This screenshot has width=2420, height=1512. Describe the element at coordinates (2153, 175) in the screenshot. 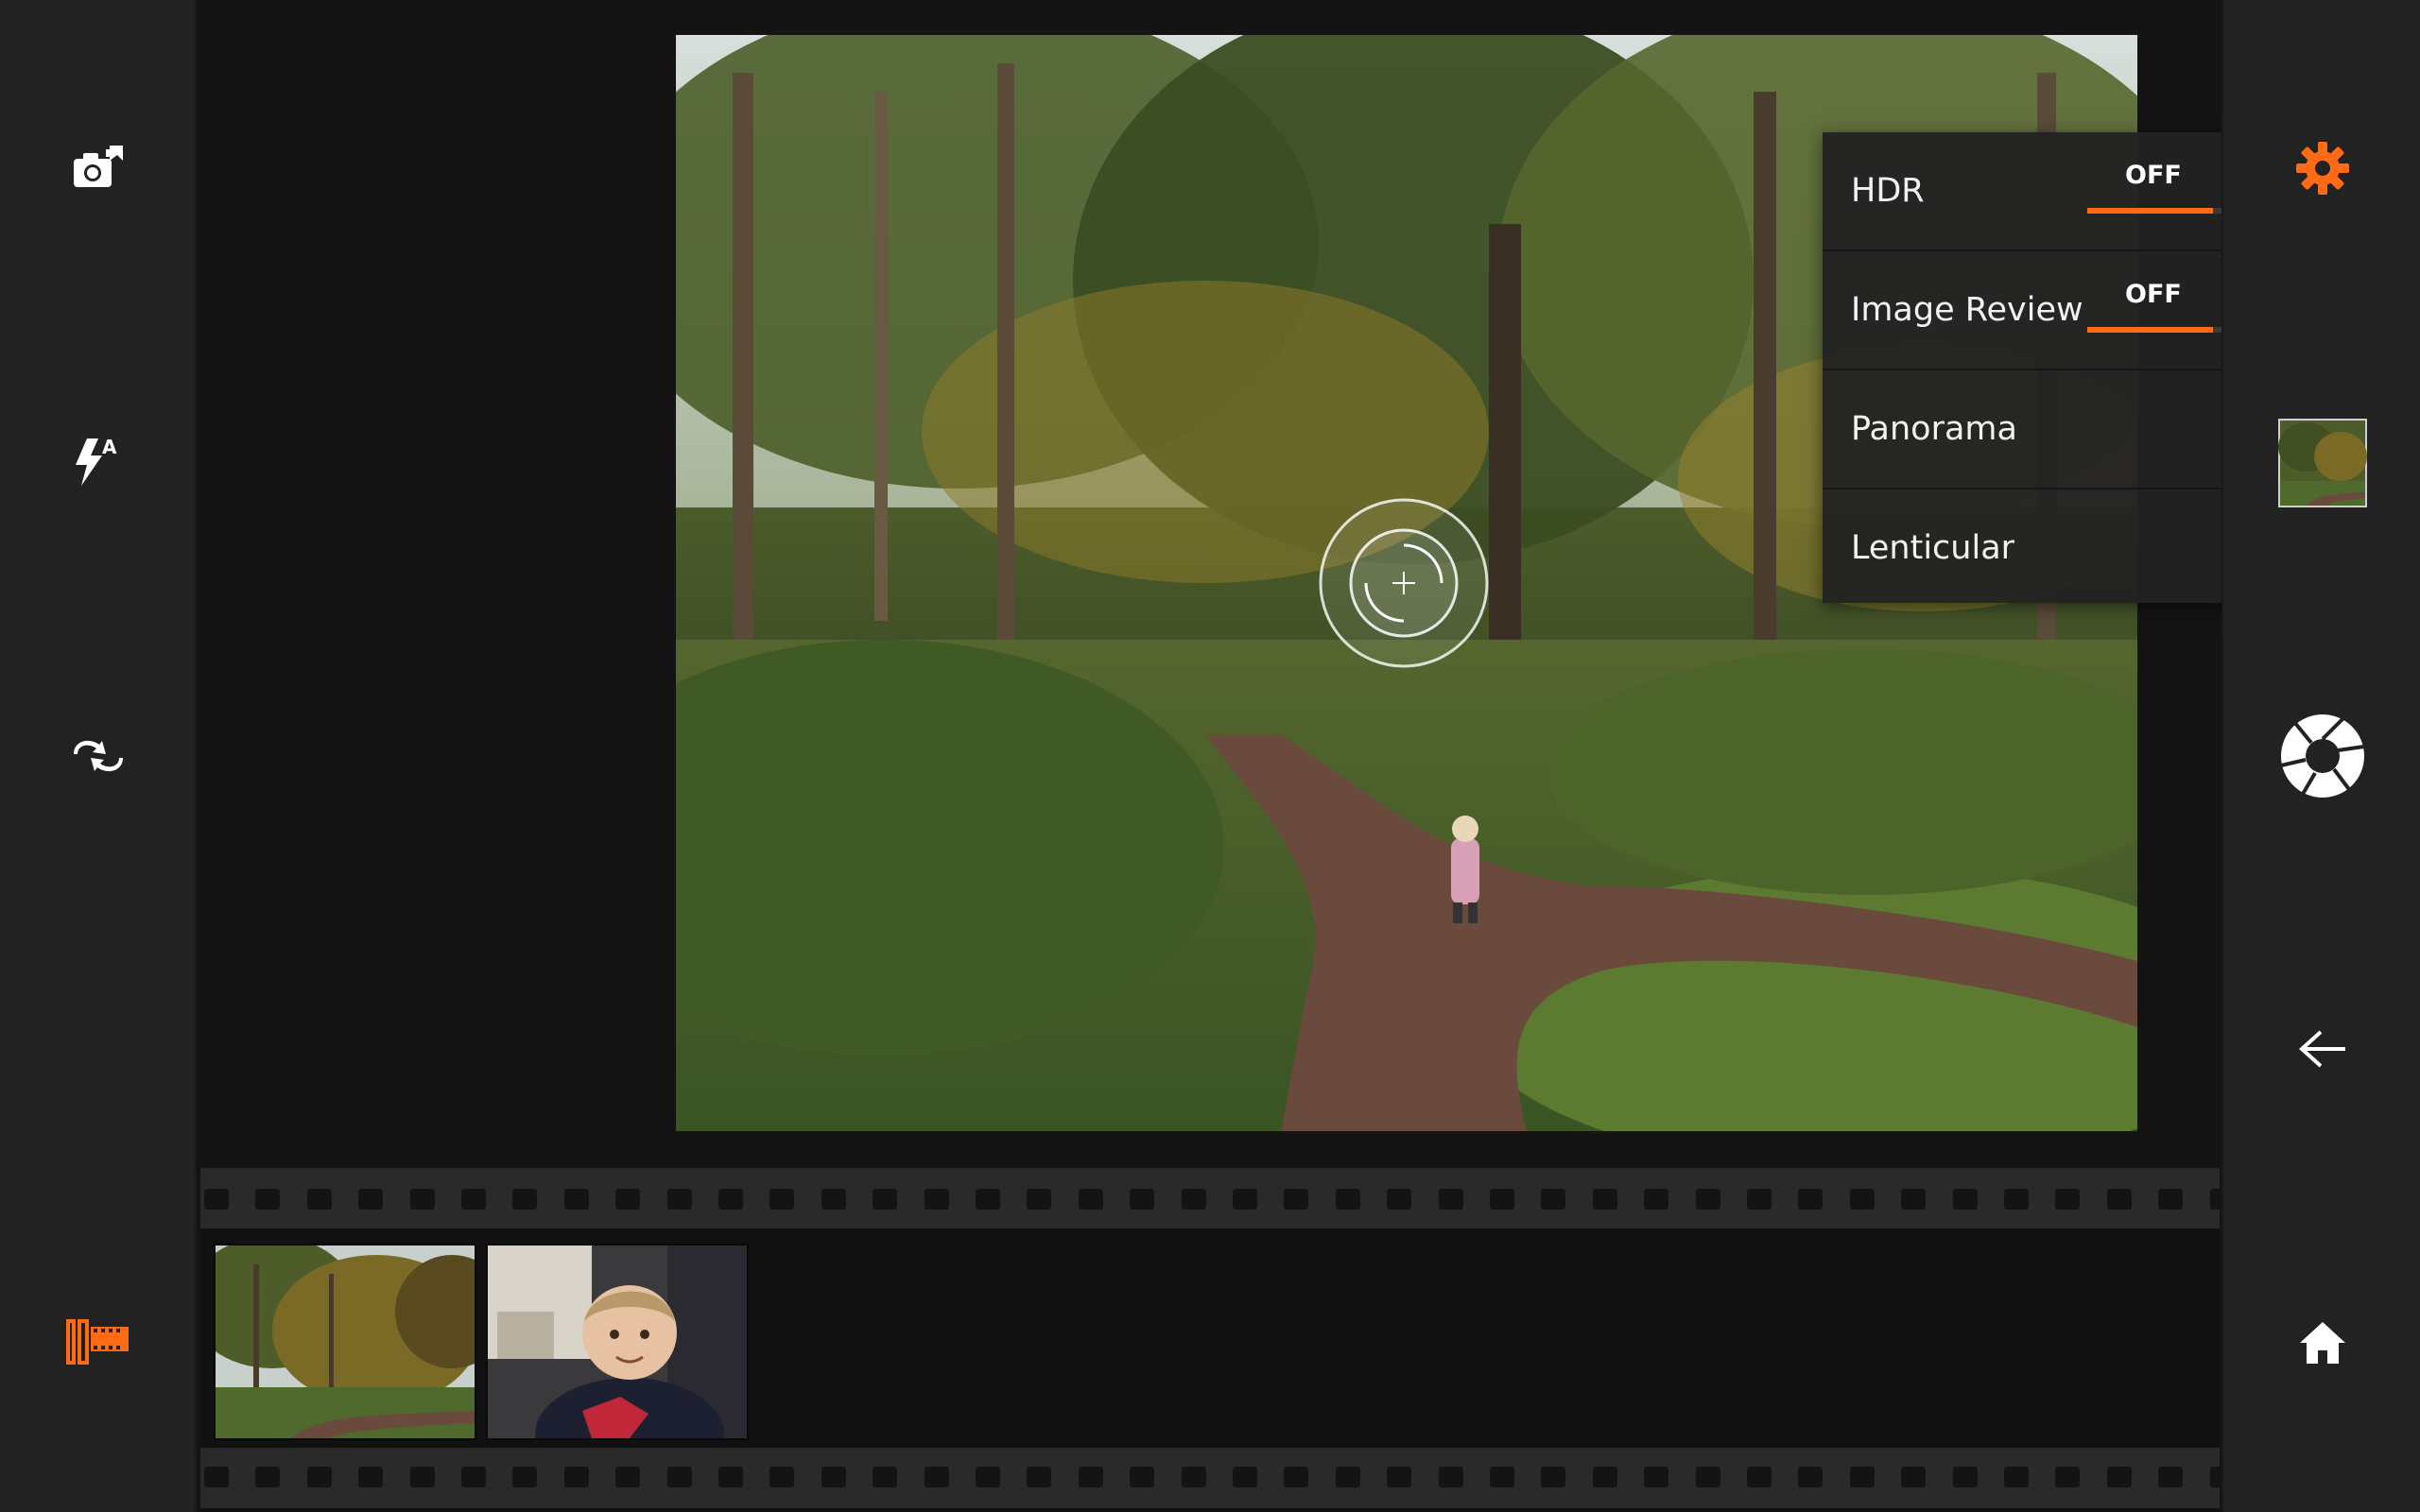

I see `hdr-state: OFF` at that location.